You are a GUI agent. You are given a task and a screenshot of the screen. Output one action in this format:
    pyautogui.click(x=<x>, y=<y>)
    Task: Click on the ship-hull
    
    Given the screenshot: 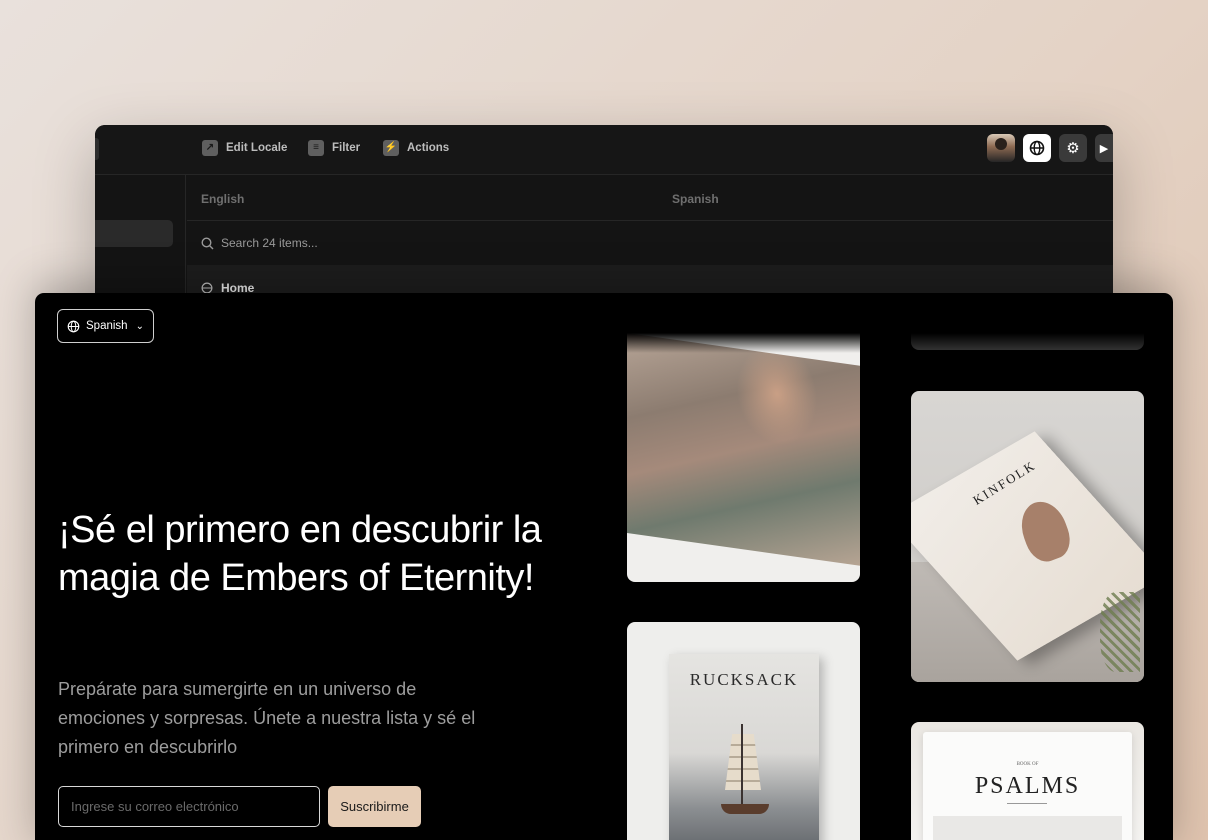 What is the action you would take?
    pyautogui.click(x=745, y=809)
    